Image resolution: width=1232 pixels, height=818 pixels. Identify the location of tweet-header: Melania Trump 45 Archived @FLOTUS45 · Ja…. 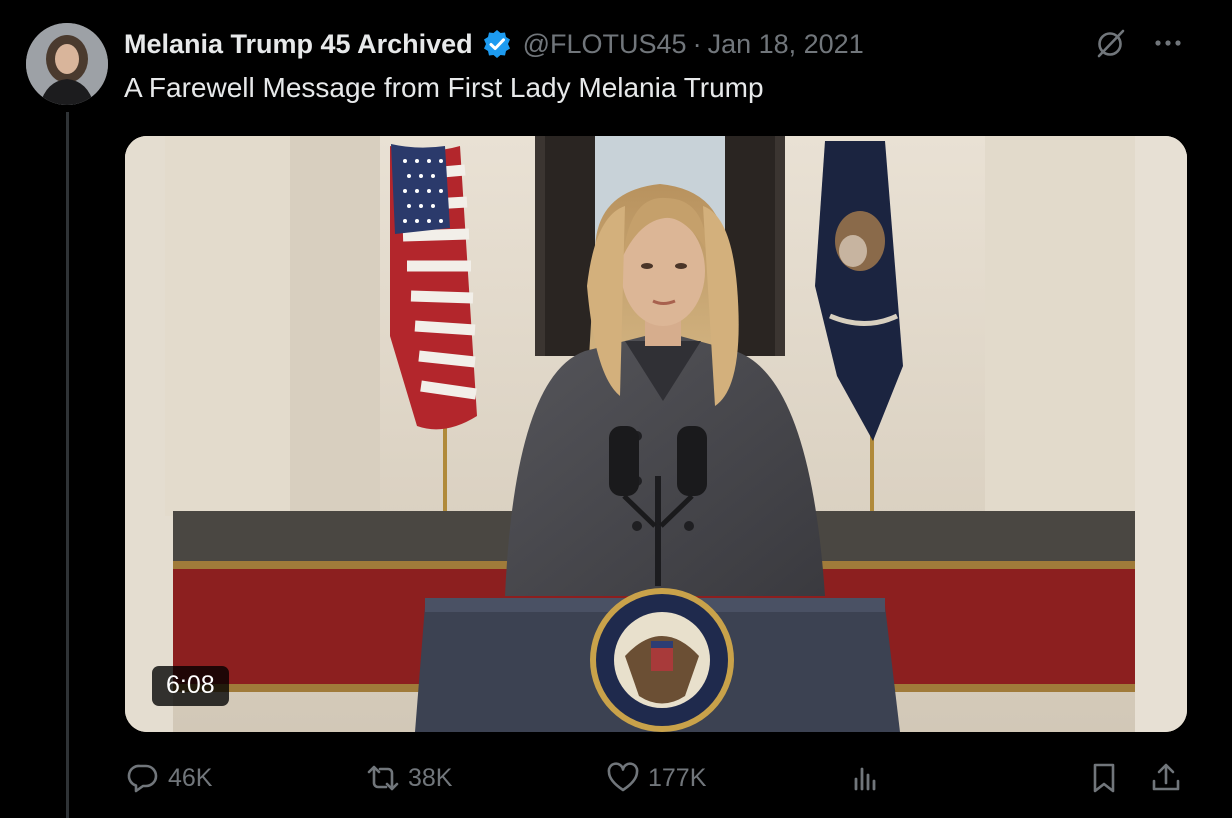
(494, 44).